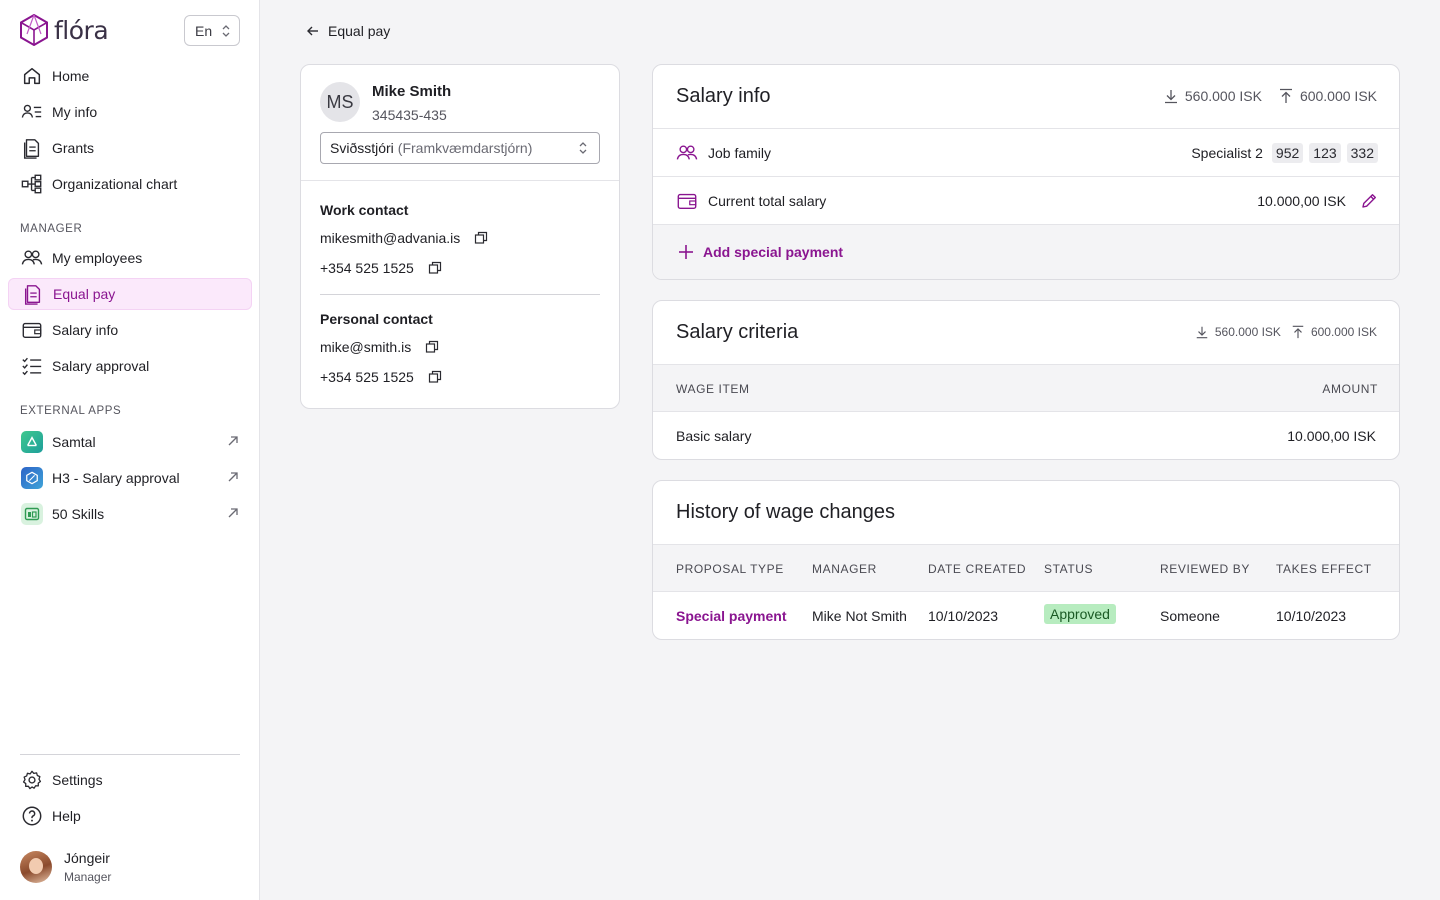 This screenshot has width=1440, height=900. I want to click on nav-my-info-label: My info, so click(75, 112).